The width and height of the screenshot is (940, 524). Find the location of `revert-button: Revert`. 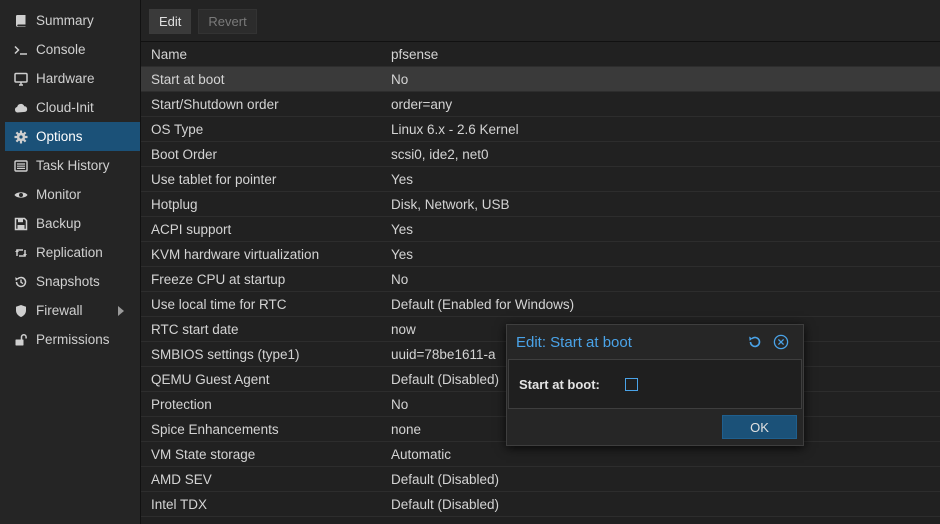

revert-button: Revert is located at coordinates (227, 21).